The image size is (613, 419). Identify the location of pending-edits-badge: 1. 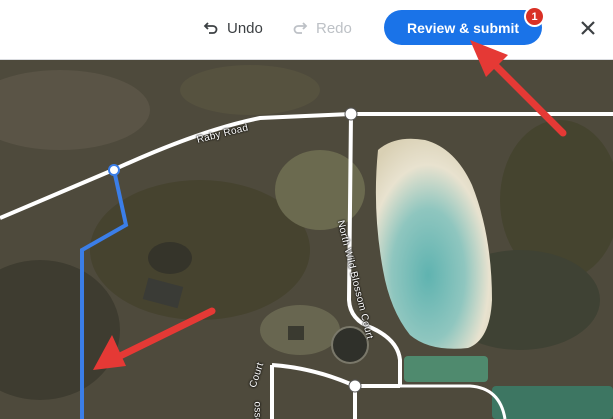
(534, 16).